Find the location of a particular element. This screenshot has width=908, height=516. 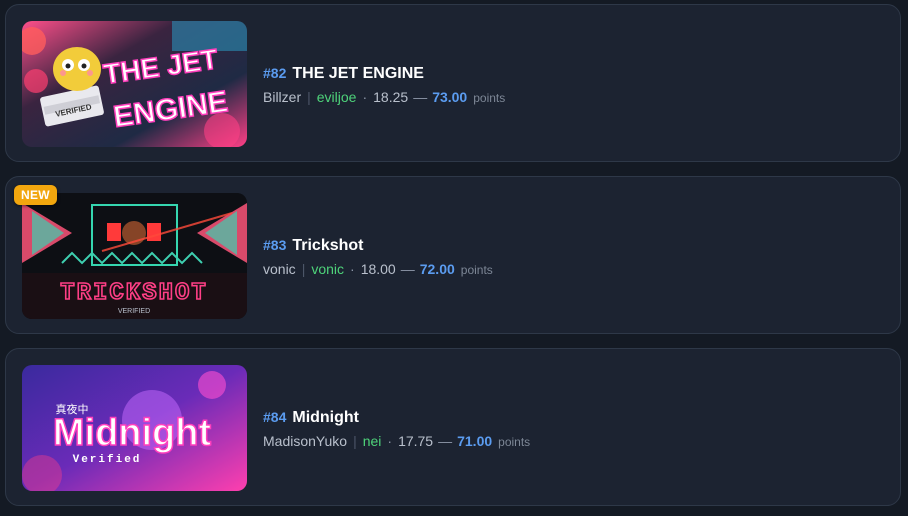

thumbnail-image: THE JET ENGINE VERIFIED is located at coordinates (134, 84).